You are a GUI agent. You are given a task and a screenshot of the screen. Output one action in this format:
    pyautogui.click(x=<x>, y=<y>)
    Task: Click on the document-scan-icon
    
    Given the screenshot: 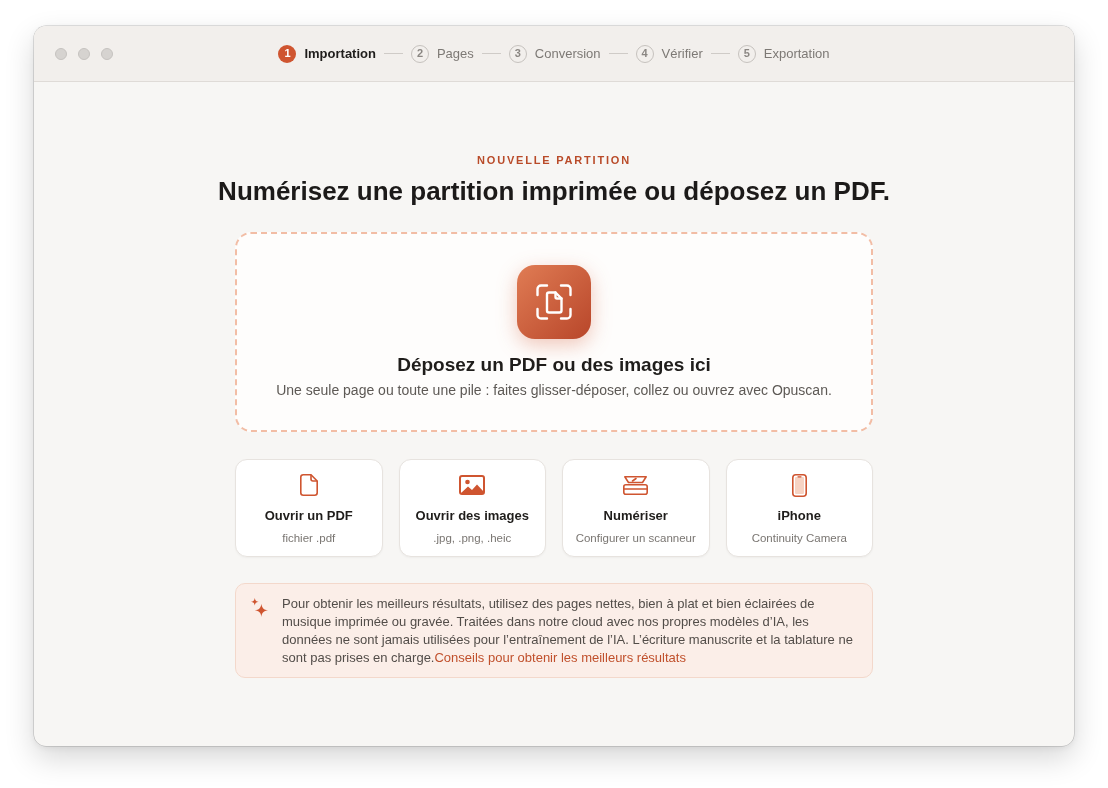 What is the action you would take?
    pyautogui.click(x=554, y=302)
    